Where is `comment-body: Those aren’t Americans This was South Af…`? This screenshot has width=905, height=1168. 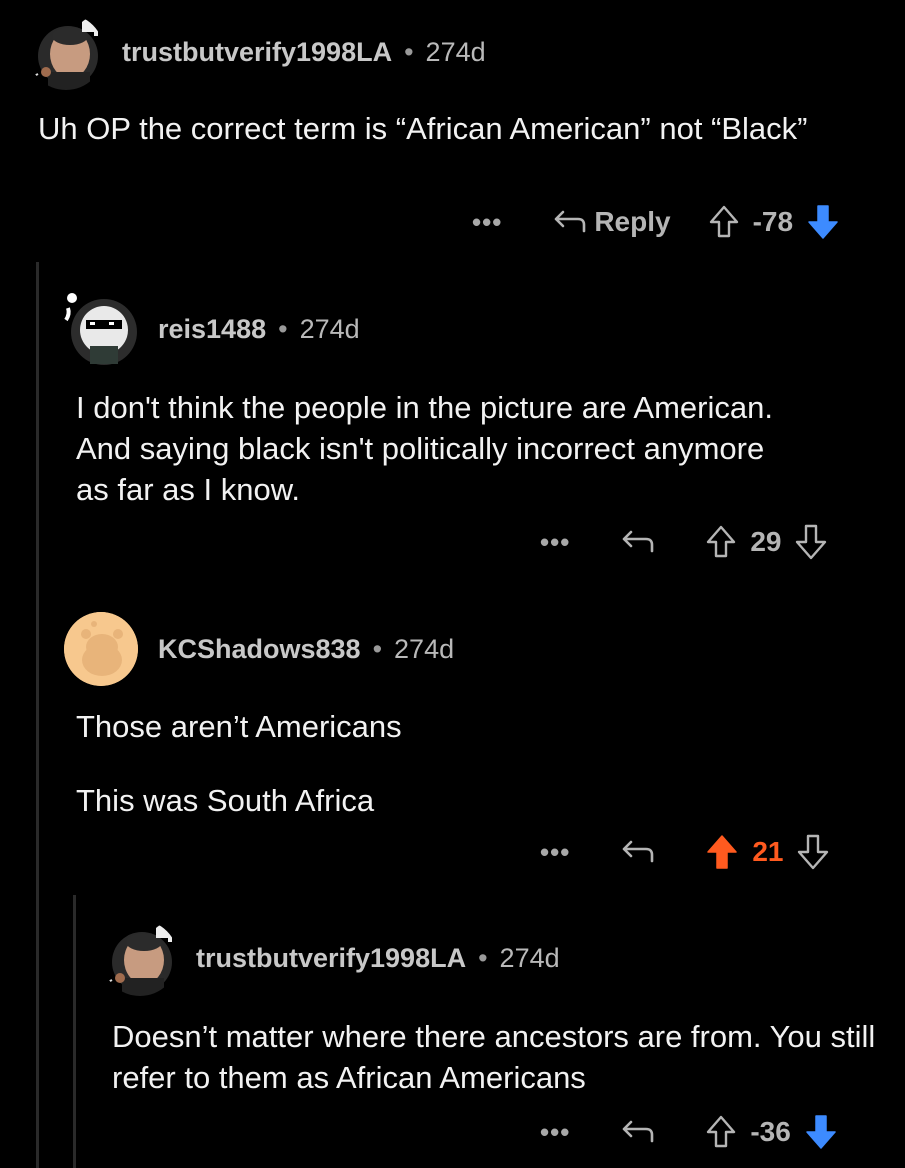
comment-body: Those aren’t Americans This was South Af… is located at coordinates (426, 763).